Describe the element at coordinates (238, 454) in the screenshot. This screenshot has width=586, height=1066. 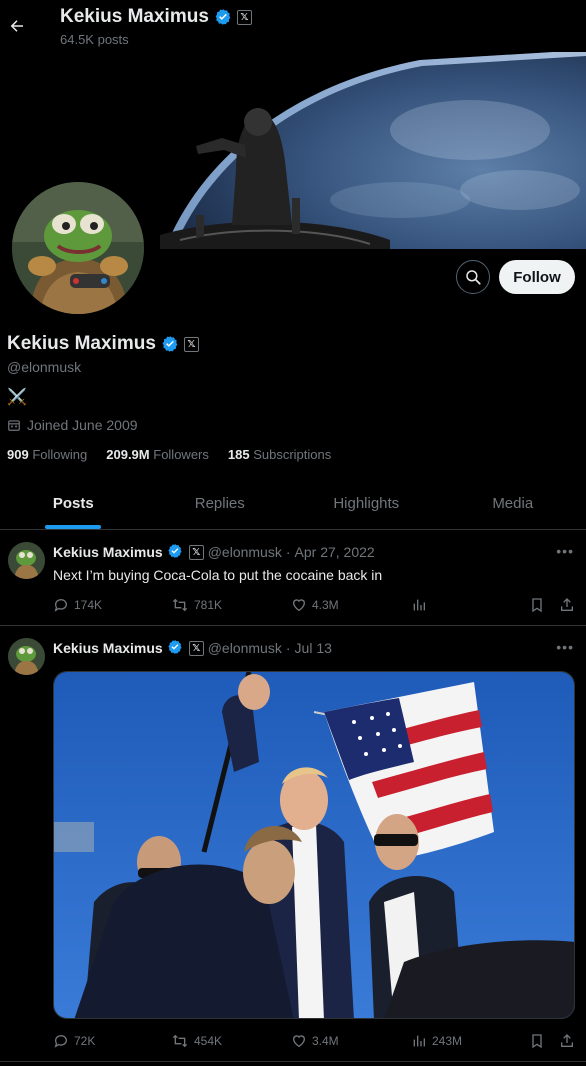
I see `subscriptions-count: 185` at that location.